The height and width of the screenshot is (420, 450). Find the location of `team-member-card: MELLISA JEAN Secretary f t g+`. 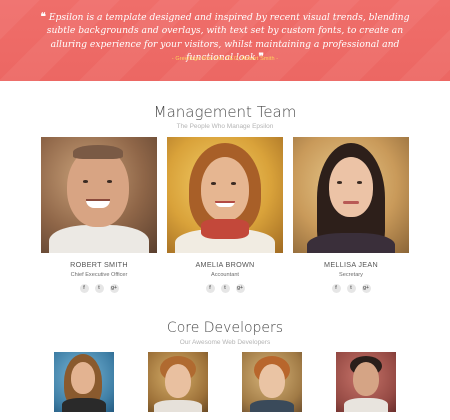

team-member-card: MELLISA JEAN Secretary f t g+ is located at coordinates (351, 215).